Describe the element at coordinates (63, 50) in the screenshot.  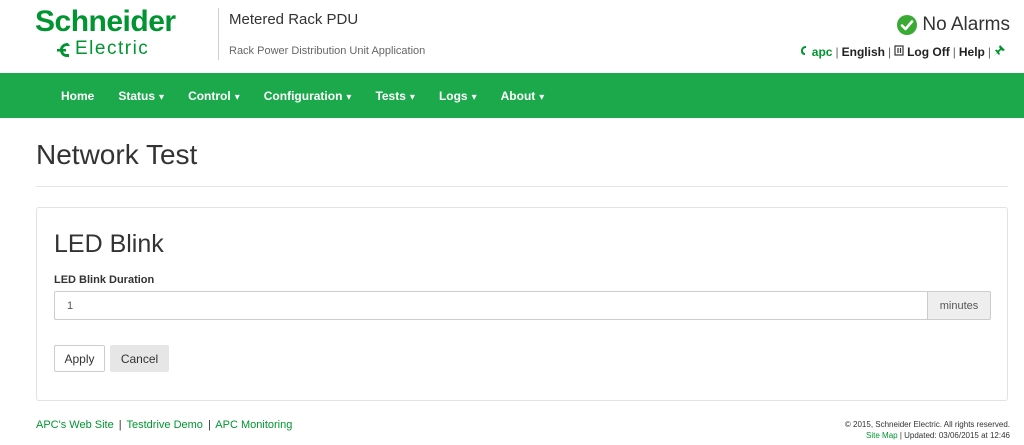
I see `electric-mark-icon` at that location.